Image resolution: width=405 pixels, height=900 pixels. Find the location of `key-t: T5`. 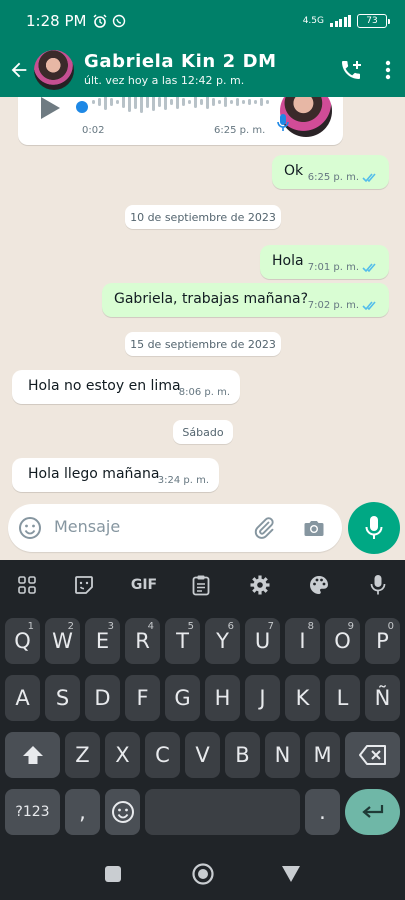

key-t: T5 is located at coordinates (182, 641).